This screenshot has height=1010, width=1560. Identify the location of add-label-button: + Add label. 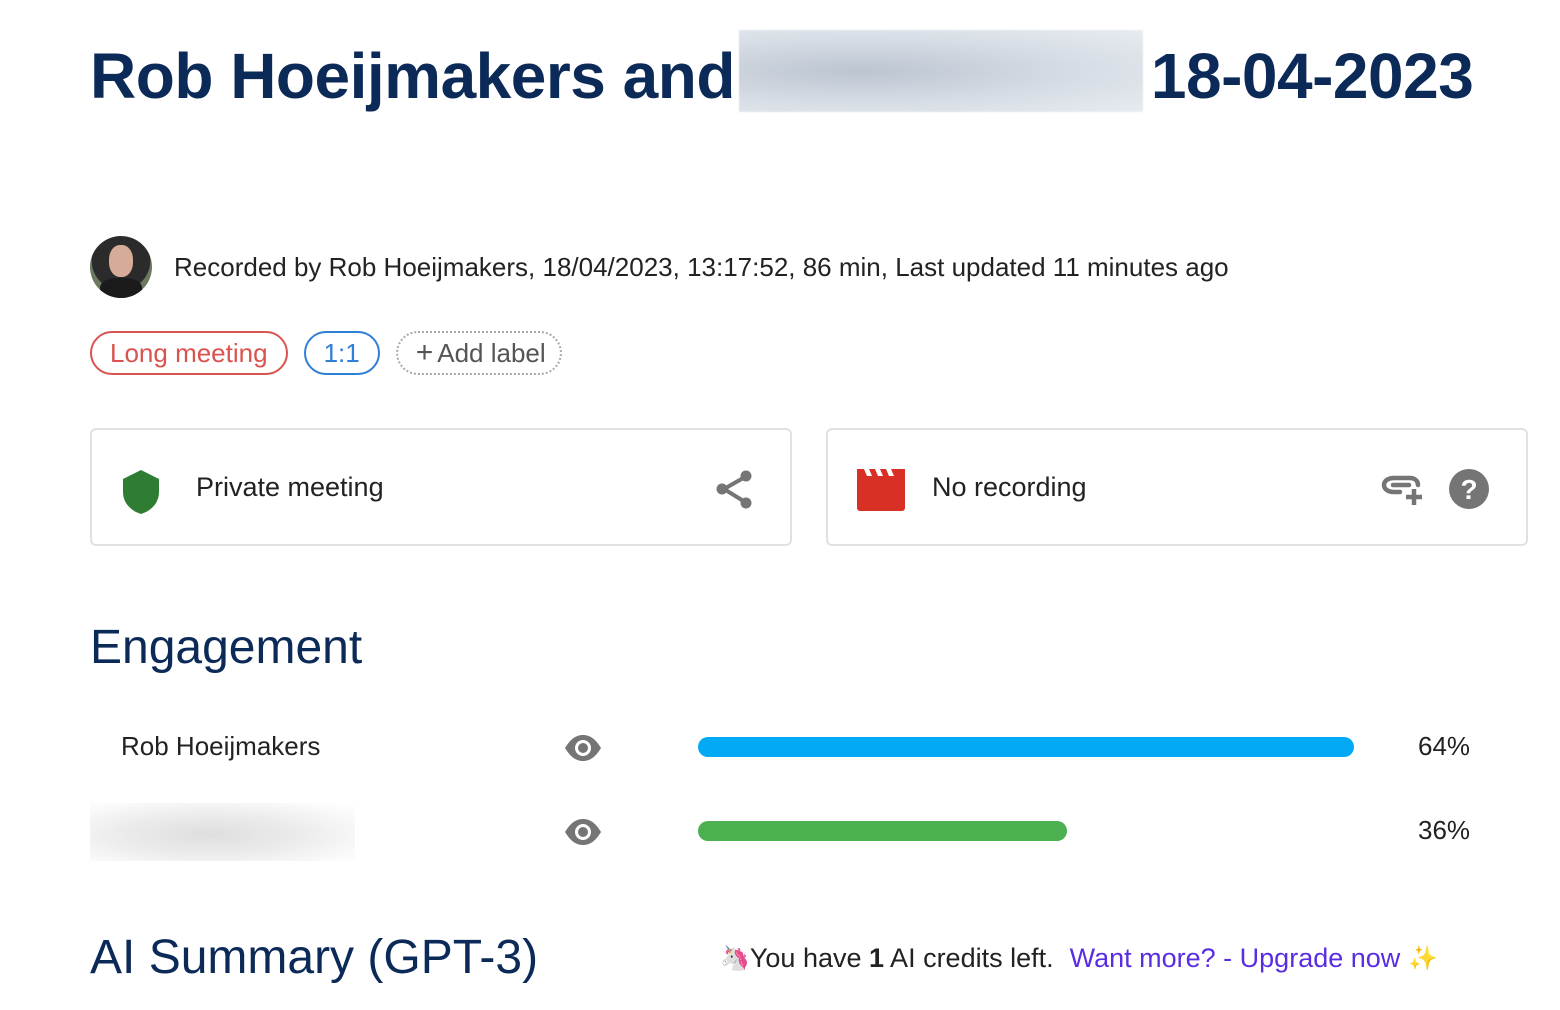
(478, 353).